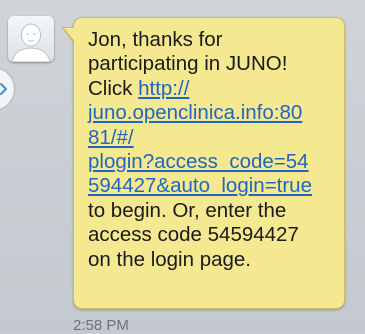 The height and width of the screenshot is (334, 365). I want to click on message-line: Click http://, so click(214, 89).